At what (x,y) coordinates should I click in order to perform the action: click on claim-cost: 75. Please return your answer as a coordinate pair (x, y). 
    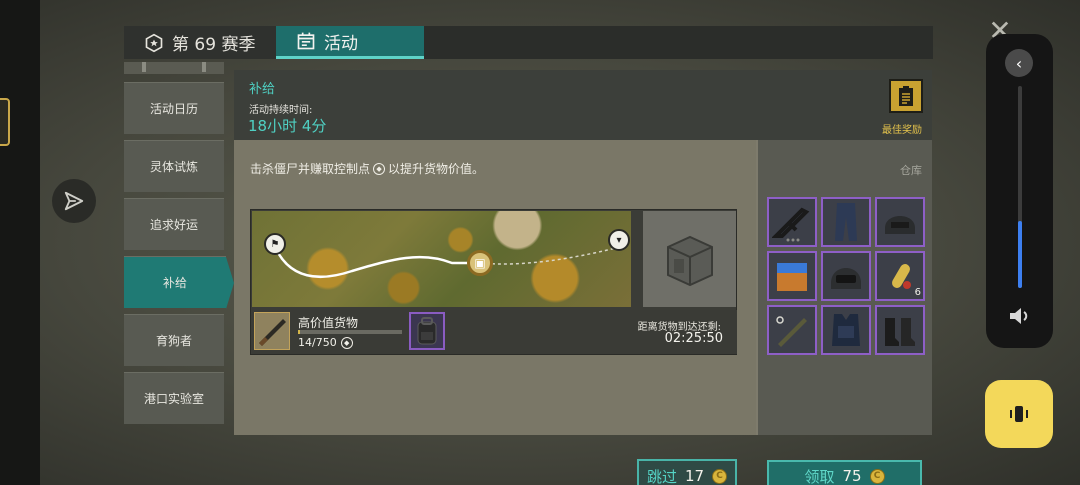
    Looking at the image, I should click on (852, 476).